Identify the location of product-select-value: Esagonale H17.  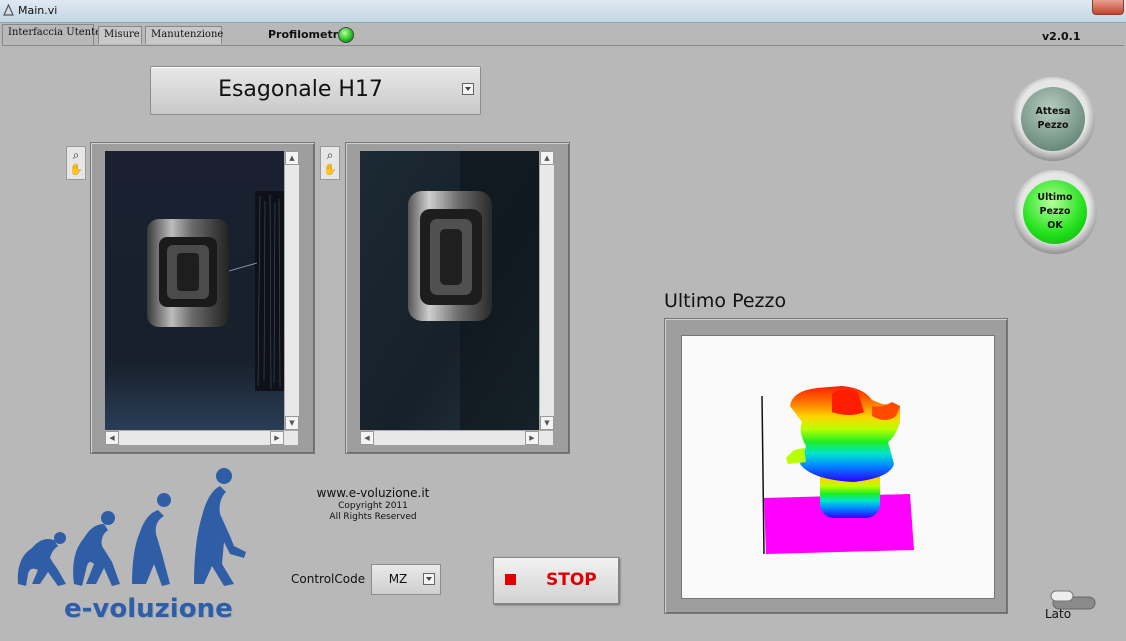
(300, 89).